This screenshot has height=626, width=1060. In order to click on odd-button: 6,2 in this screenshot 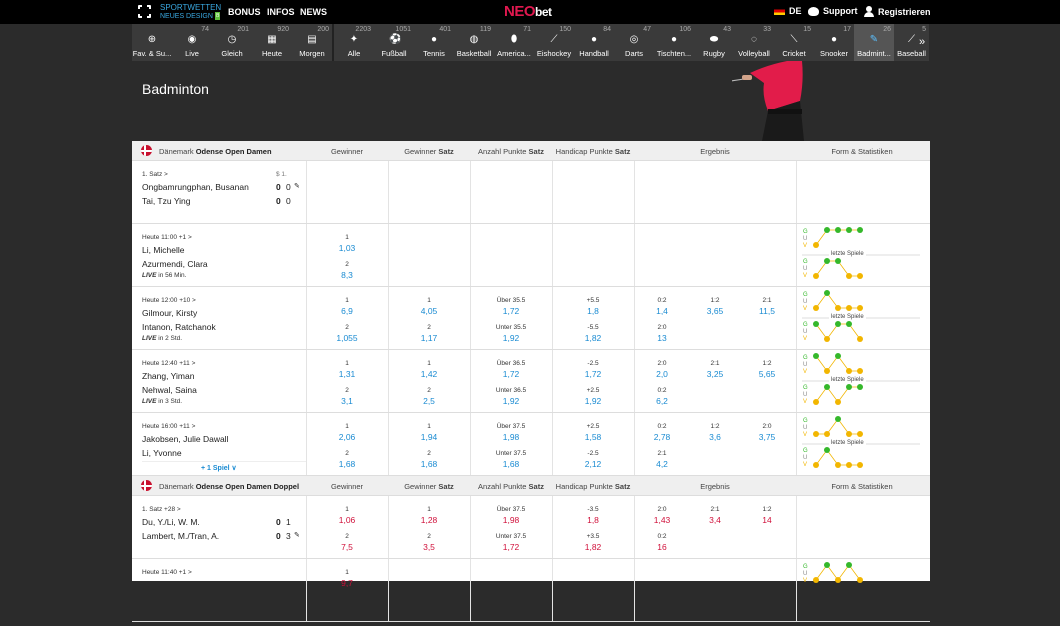, I will do `click(662, 401)`.